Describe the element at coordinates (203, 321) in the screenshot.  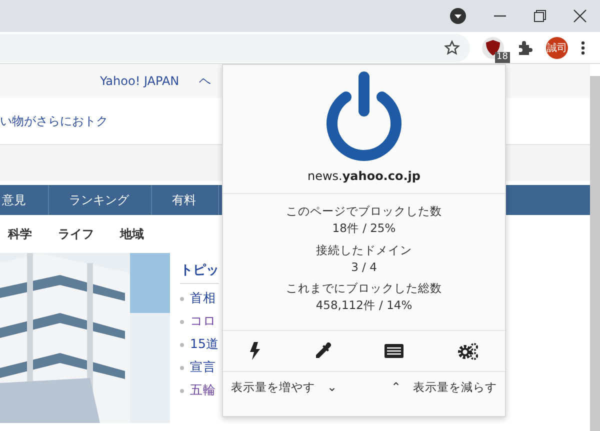
I see `topic-link: コロ` at that location.